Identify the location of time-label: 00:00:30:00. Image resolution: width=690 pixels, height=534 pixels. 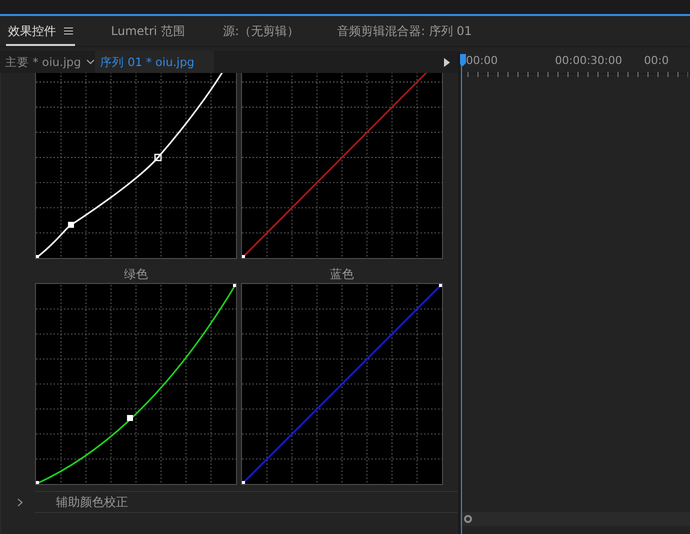
(588, 60).